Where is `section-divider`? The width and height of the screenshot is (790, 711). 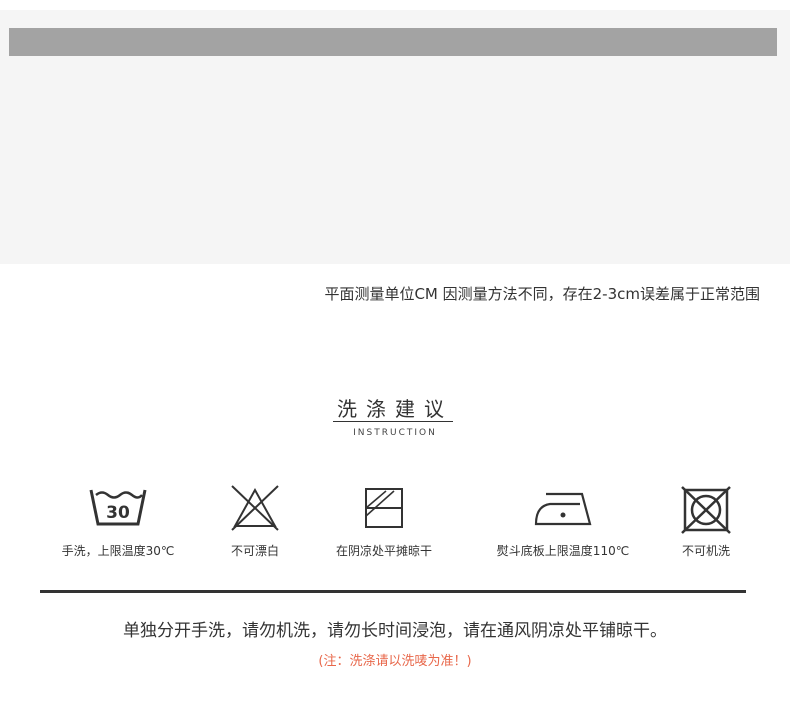
section-divider is located at coordinates (393, 591).